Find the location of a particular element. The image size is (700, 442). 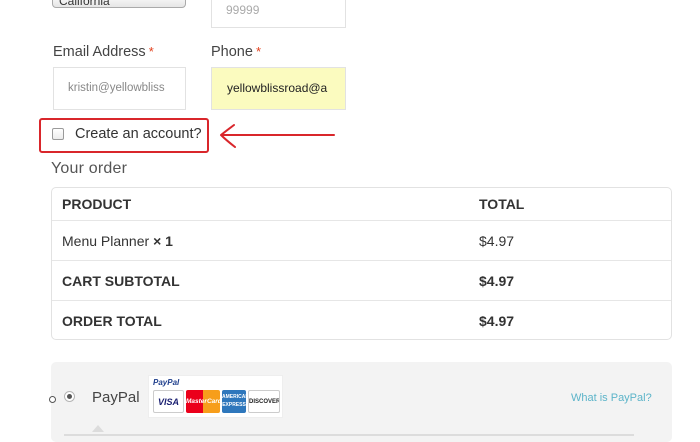

create-account-checkbox is located at coordinates (58, 134).